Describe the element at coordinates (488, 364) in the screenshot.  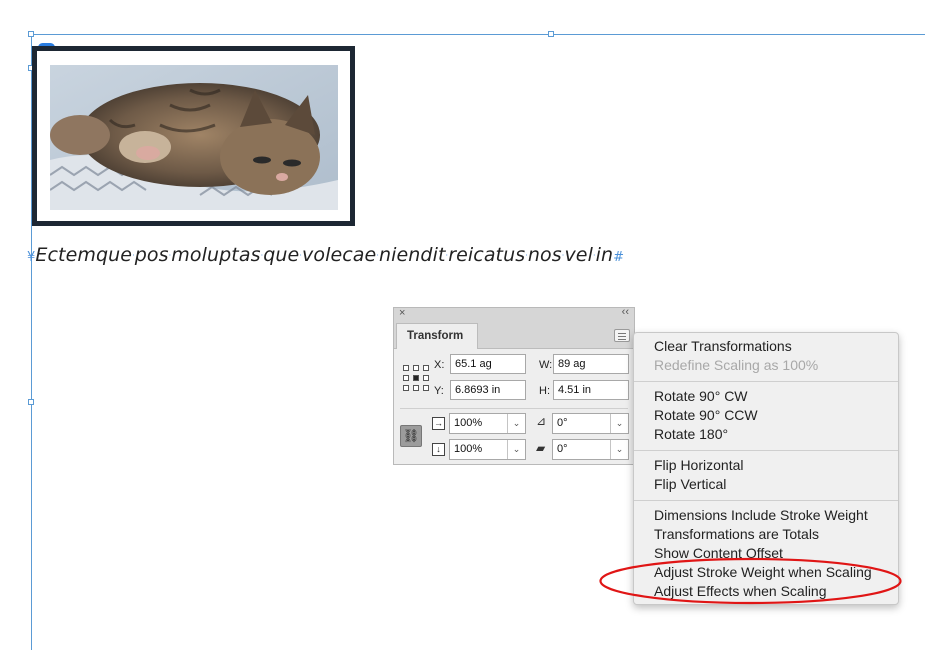
I see `x-field: 65.1 ag` at that location.